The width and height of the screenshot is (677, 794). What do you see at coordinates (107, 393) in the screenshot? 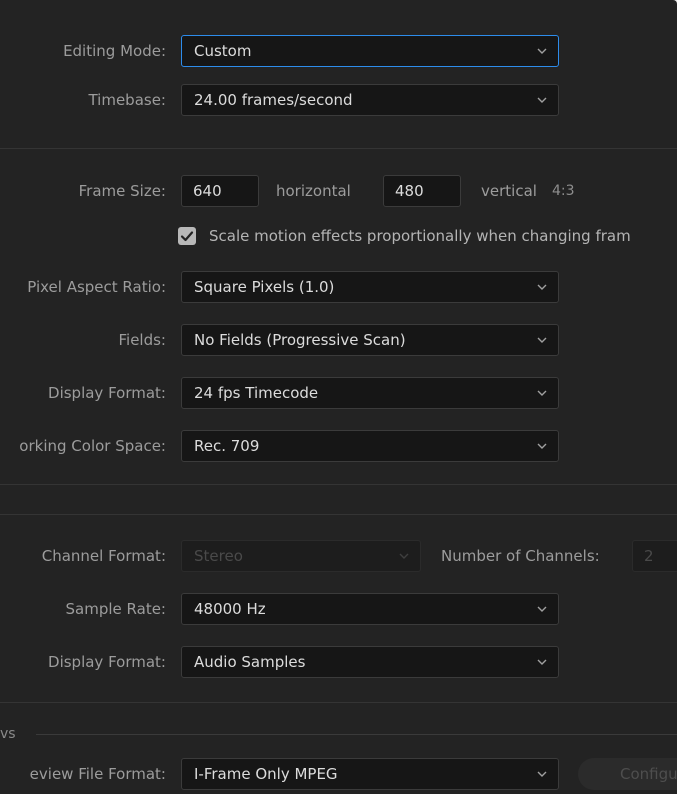
I see `video-display-format-label: Display Format:` at bounding box center [107, 393].